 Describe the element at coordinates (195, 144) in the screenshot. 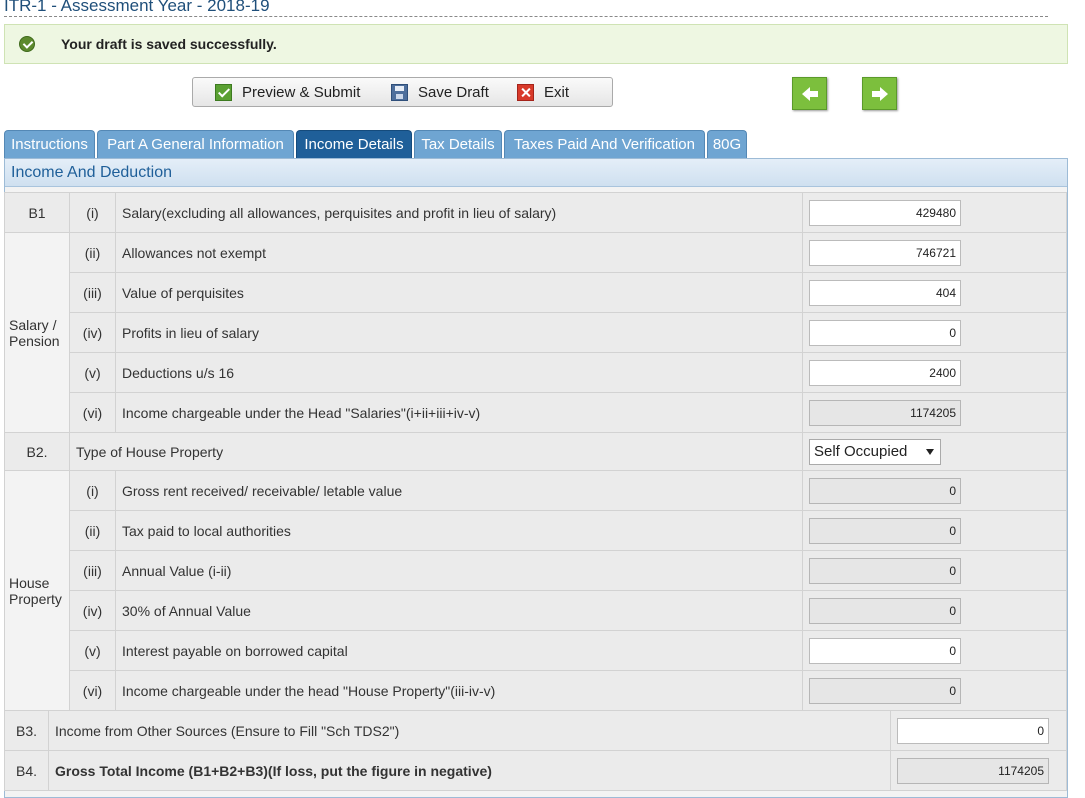

I see `tab-part-a-general-information: Part A General Information` at that location.